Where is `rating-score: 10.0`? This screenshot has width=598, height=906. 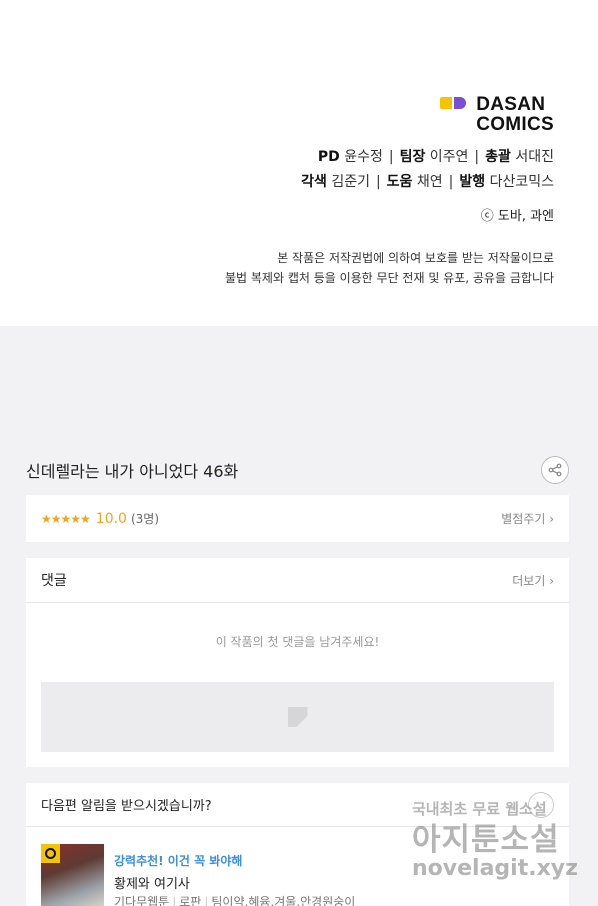
rating-score: 10.0 is located at coordinates (111, 518).